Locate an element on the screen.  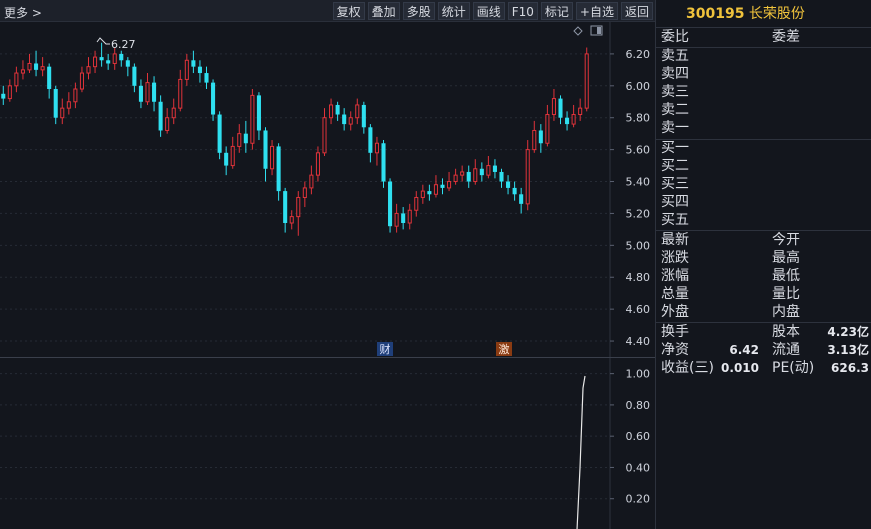
overlay-button: 叠加 is located at coordinates (383, 11).